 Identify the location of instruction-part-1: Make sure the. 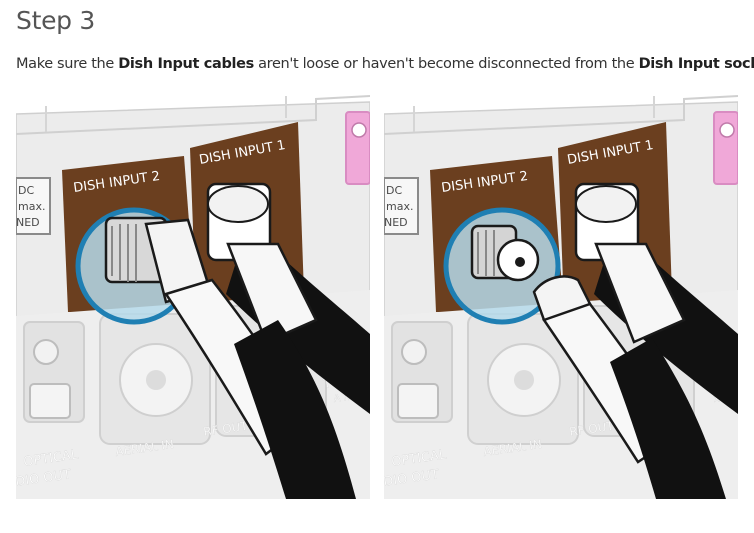
(67, 64).